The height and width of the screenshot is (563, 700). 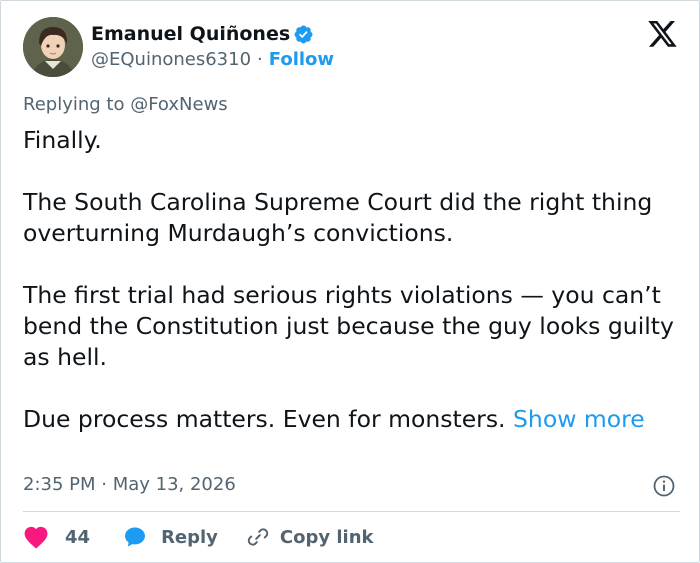 I want to click on author-handle: @EQuinones6310, so click(x=171, y=59).